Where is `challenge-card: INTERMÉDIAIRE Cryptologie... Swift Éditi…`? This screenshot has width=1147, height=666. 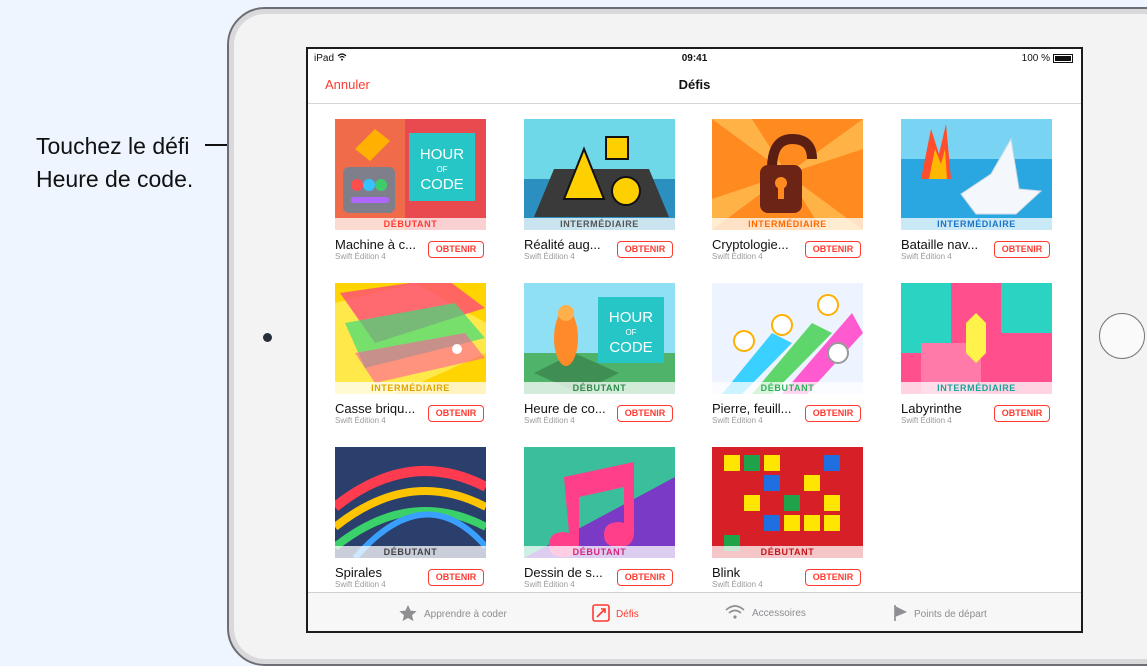 challenge-card: INTERMÉDIAIRE Cryptologie... Swift Éditi… is located at coordinates (787, 194).